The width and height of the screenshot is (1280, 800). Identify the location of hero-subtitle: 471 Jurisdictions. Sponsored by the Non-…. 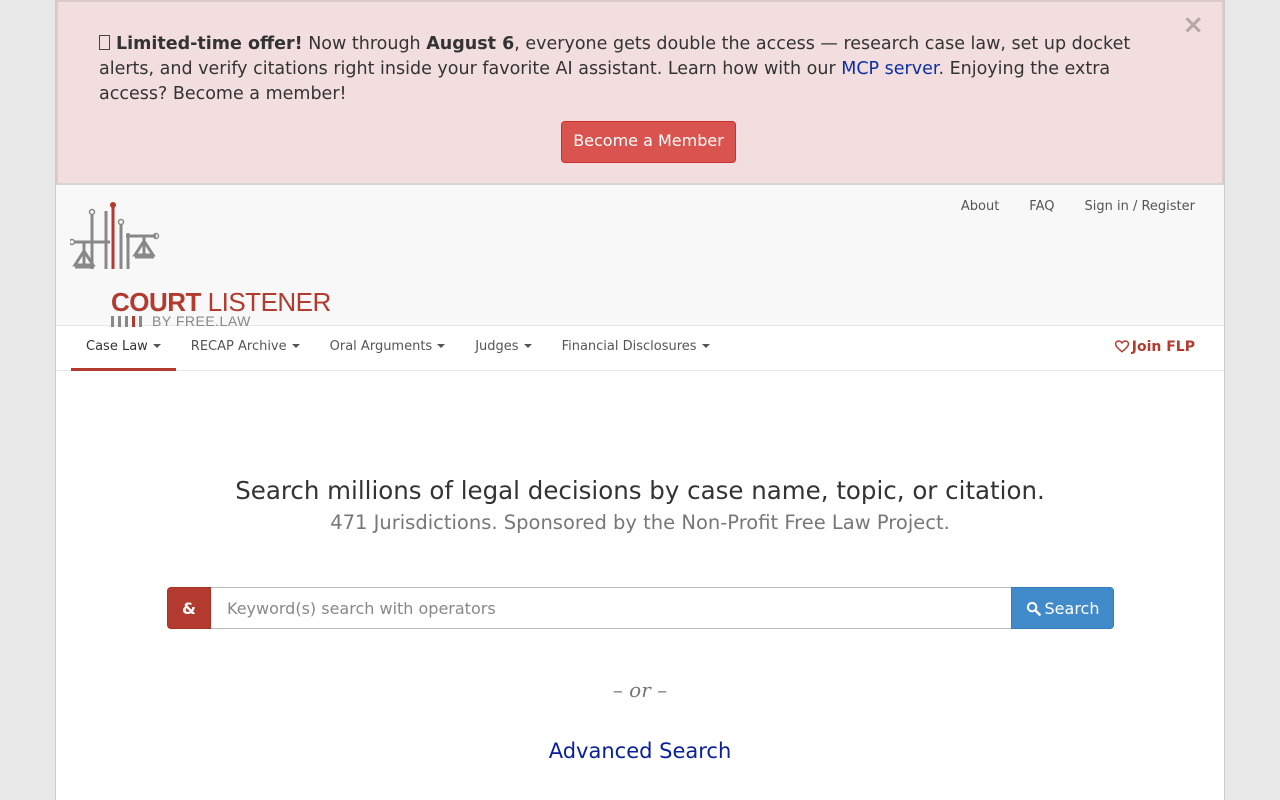
(640, 522).